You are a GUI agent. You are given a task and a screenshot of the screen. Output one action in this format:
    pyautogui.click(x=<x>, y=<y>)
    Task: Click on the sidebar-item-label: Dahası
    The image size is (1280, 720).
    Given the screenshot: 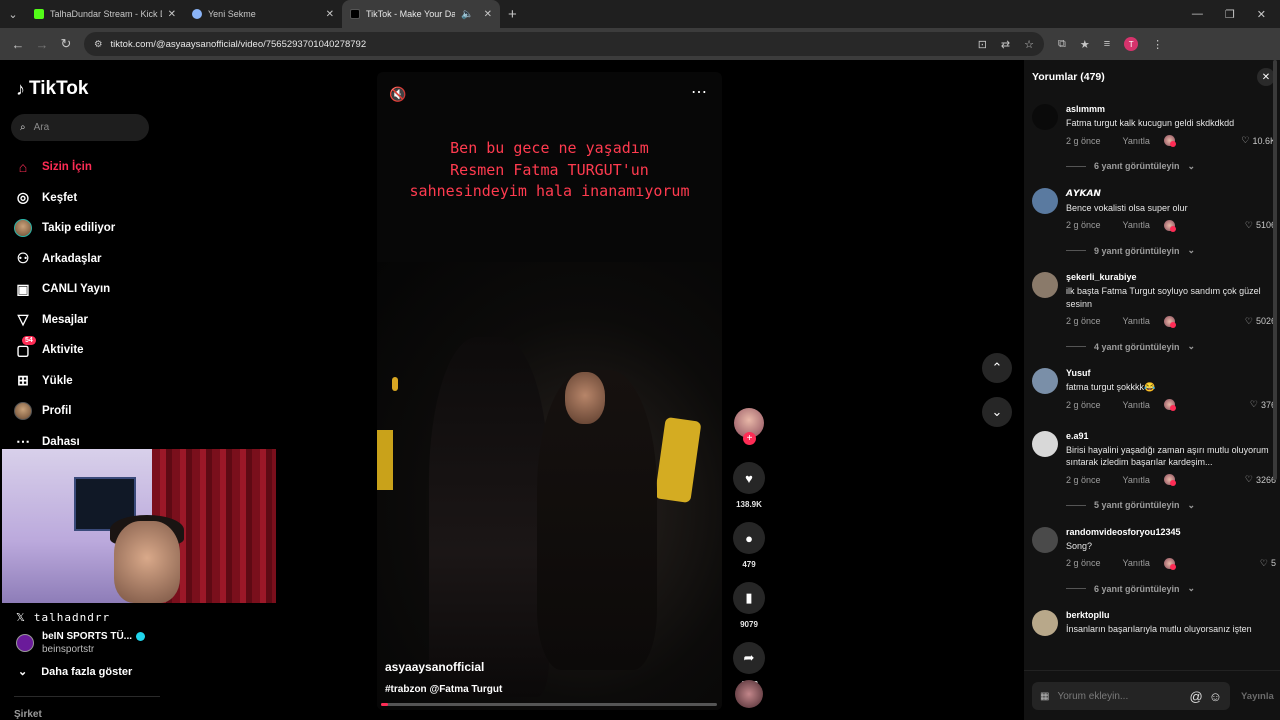 What is the action you would take?
    pyautogui.click(x=61, y=441)
    